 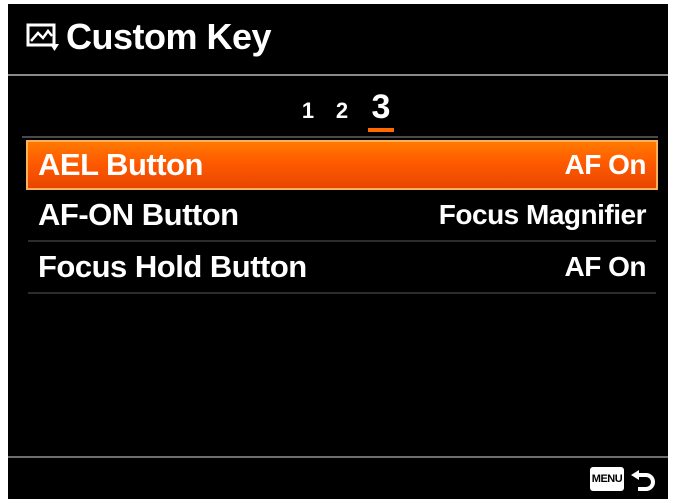 What do you see at coordinates (42, 37) in the screenshot?
I see `camera-settings-icon` at bounding box center [42, 37].